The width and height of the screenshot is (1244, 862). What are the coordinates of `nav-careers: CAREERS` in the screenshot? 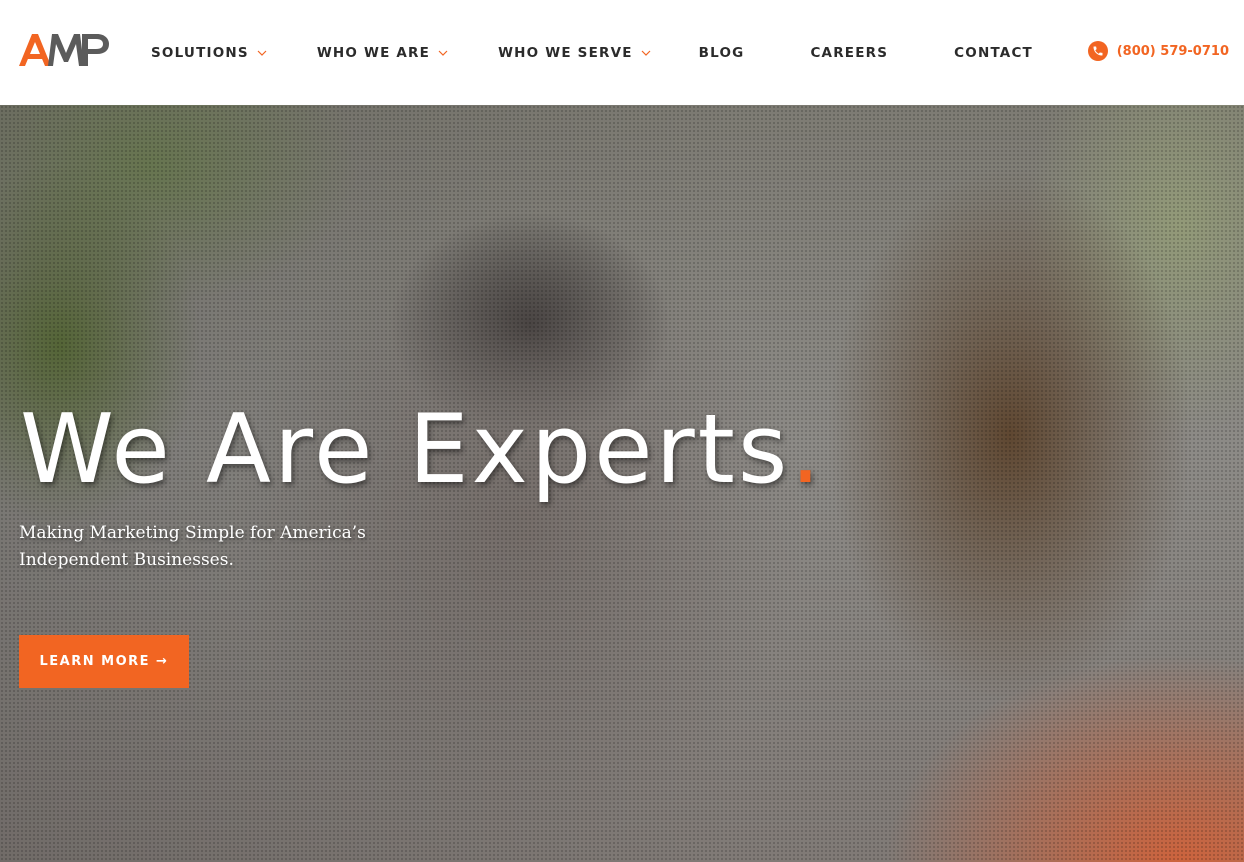 It's located at (849, 53).